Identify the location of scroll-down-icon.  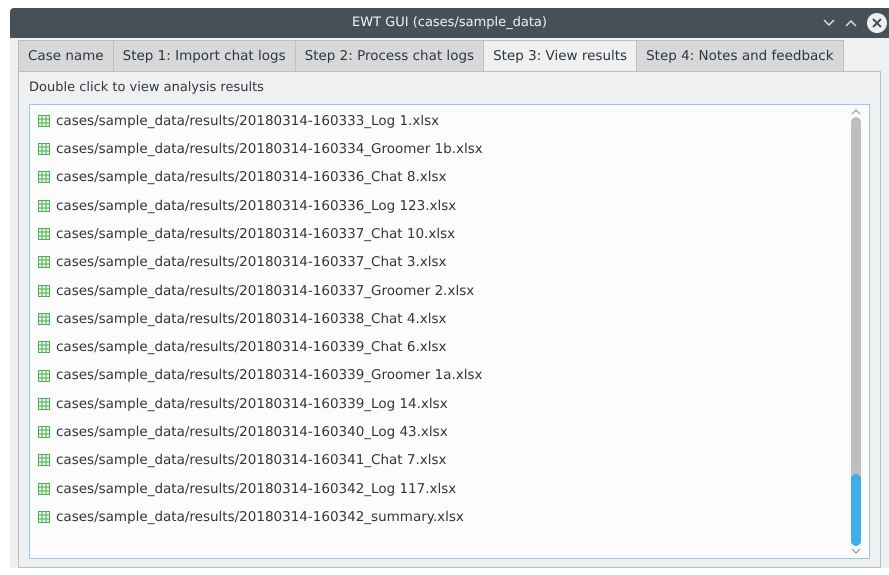
(856, 551).